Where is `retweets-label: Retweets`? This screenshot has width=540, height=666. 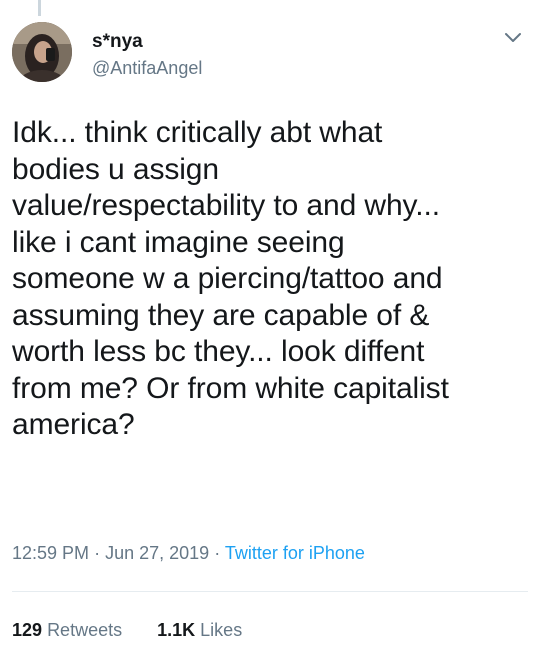
retweets-label: Retweets is located at coordinates (85, 630).